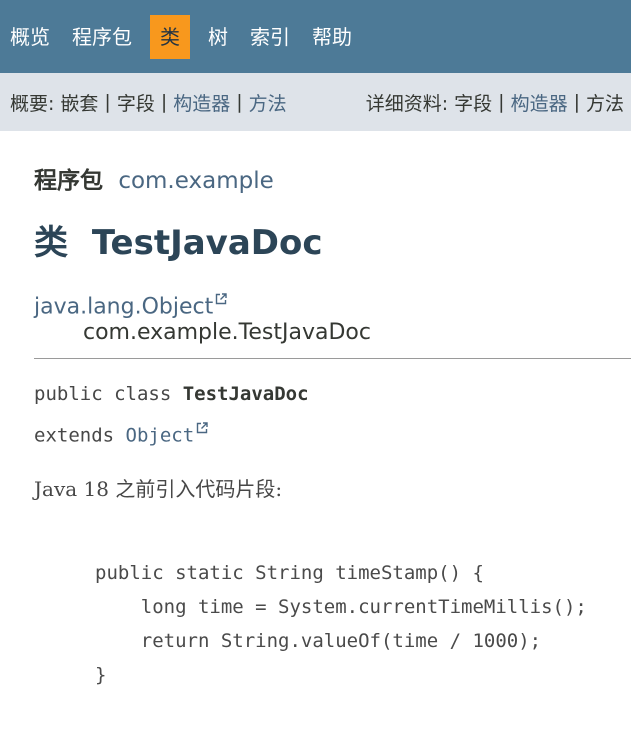  What do you see at coordinates (195, 181) in the screenshot?
I see `package-link: com.example` at bounding box center [195, 181].